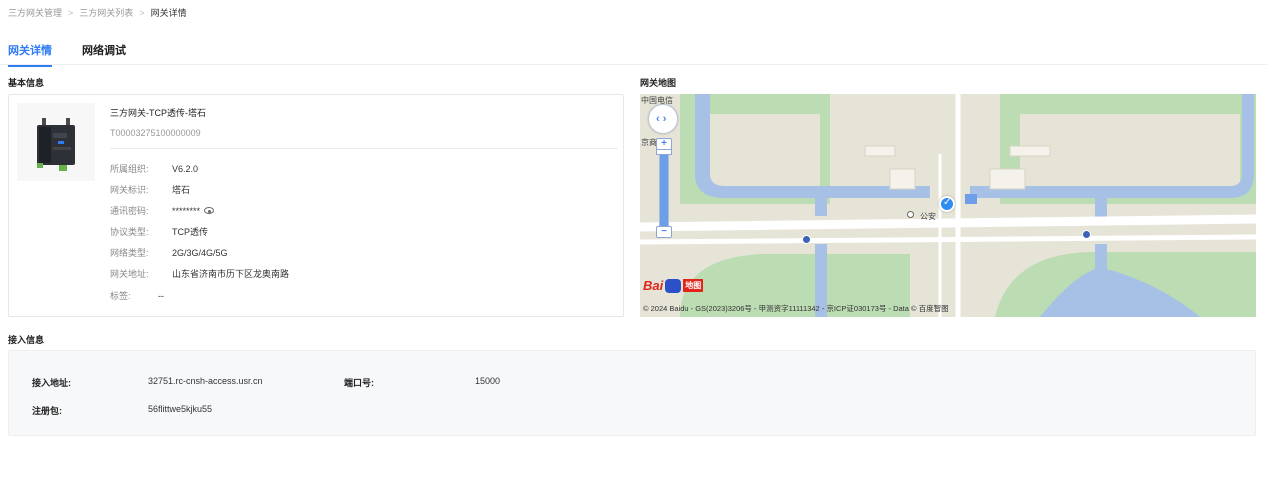  What do you see at coordinates (161, 295) in the screenshot?
I see `info-value: --` at bounding box center [161, 295].